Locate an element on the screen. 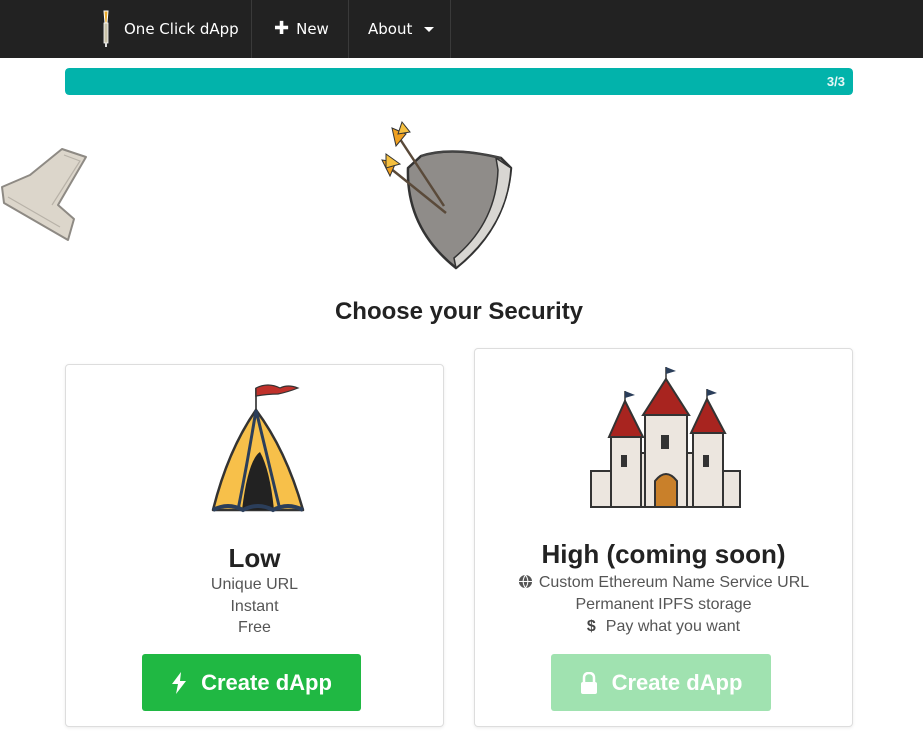 The image size is (923, 749). card-feature: Unique URL is located at coordinates (254, 584).